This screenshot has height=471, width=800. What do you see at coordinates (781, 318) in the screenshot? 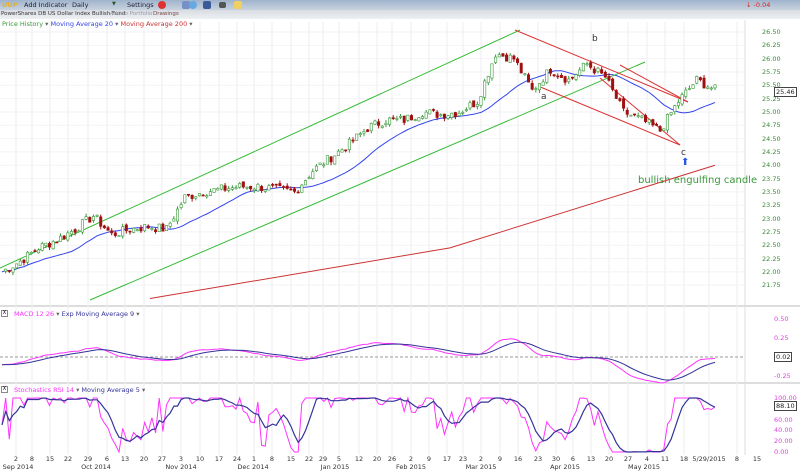
I see `macd-tick-label: 0.50` at bounding box center [781, 318].